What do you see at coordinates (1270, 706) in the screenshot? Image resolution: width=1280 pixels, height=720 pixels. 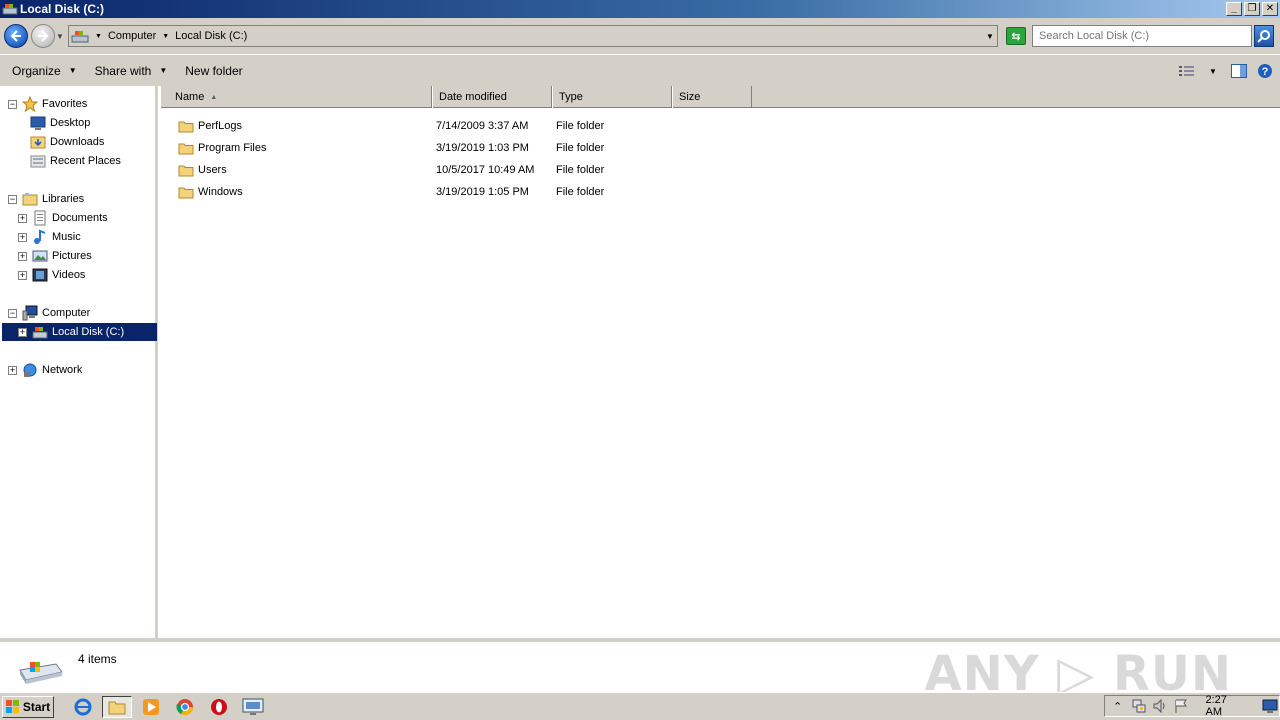 I see `show-desktop-icon` at bounding box center [1270, 706].